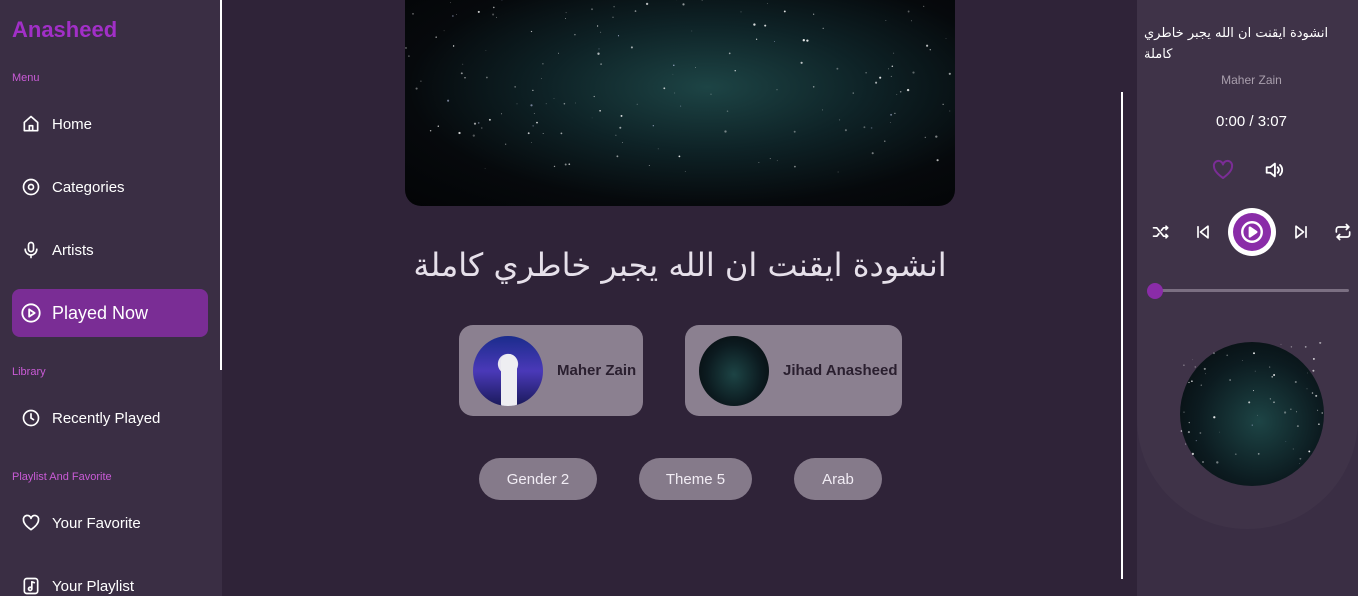  I want to click on home-icon, so click(31, 124).